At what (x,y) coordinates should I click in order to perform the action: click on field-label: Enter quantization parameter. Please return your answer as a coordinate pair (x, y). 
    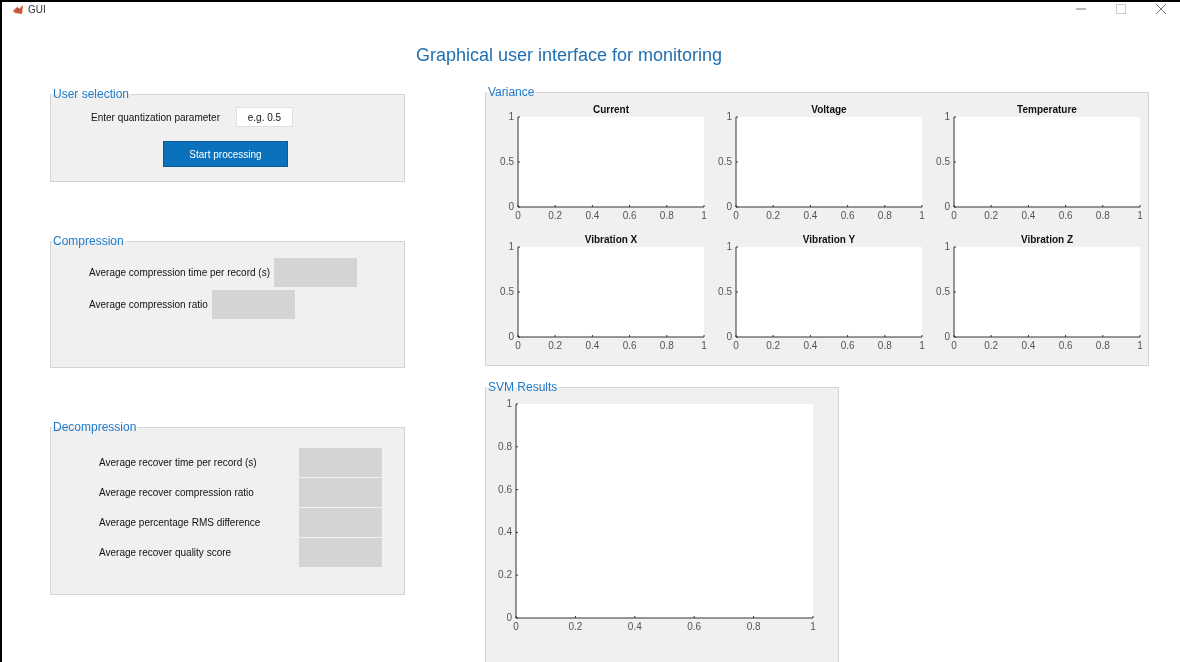
    Looking at the image, I should click on (155, 117).